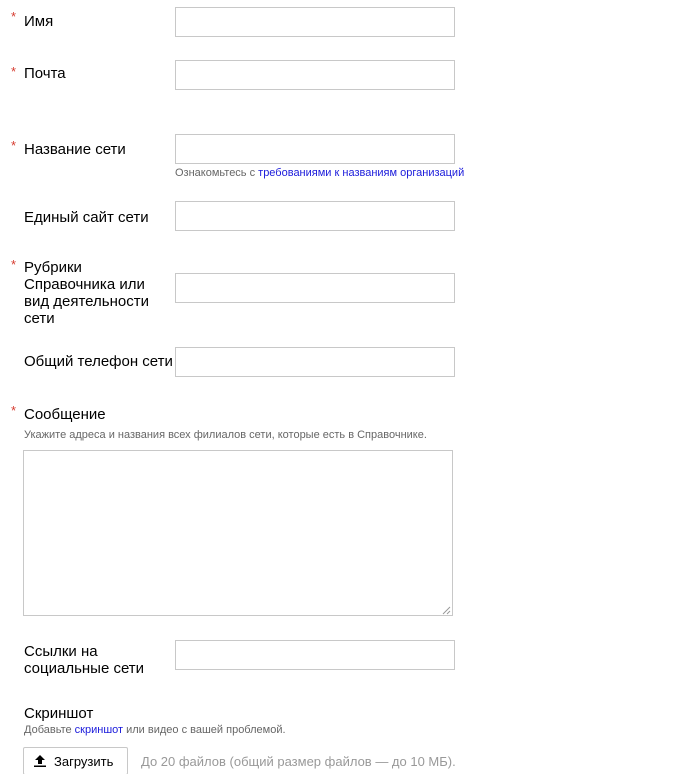 Image resolution: width=700 pixels, height=774 pixels. Describe the element at coordinates (86, 301) in the screenshot. I see `rubrics-label-line3: вид деятельности` at that location.